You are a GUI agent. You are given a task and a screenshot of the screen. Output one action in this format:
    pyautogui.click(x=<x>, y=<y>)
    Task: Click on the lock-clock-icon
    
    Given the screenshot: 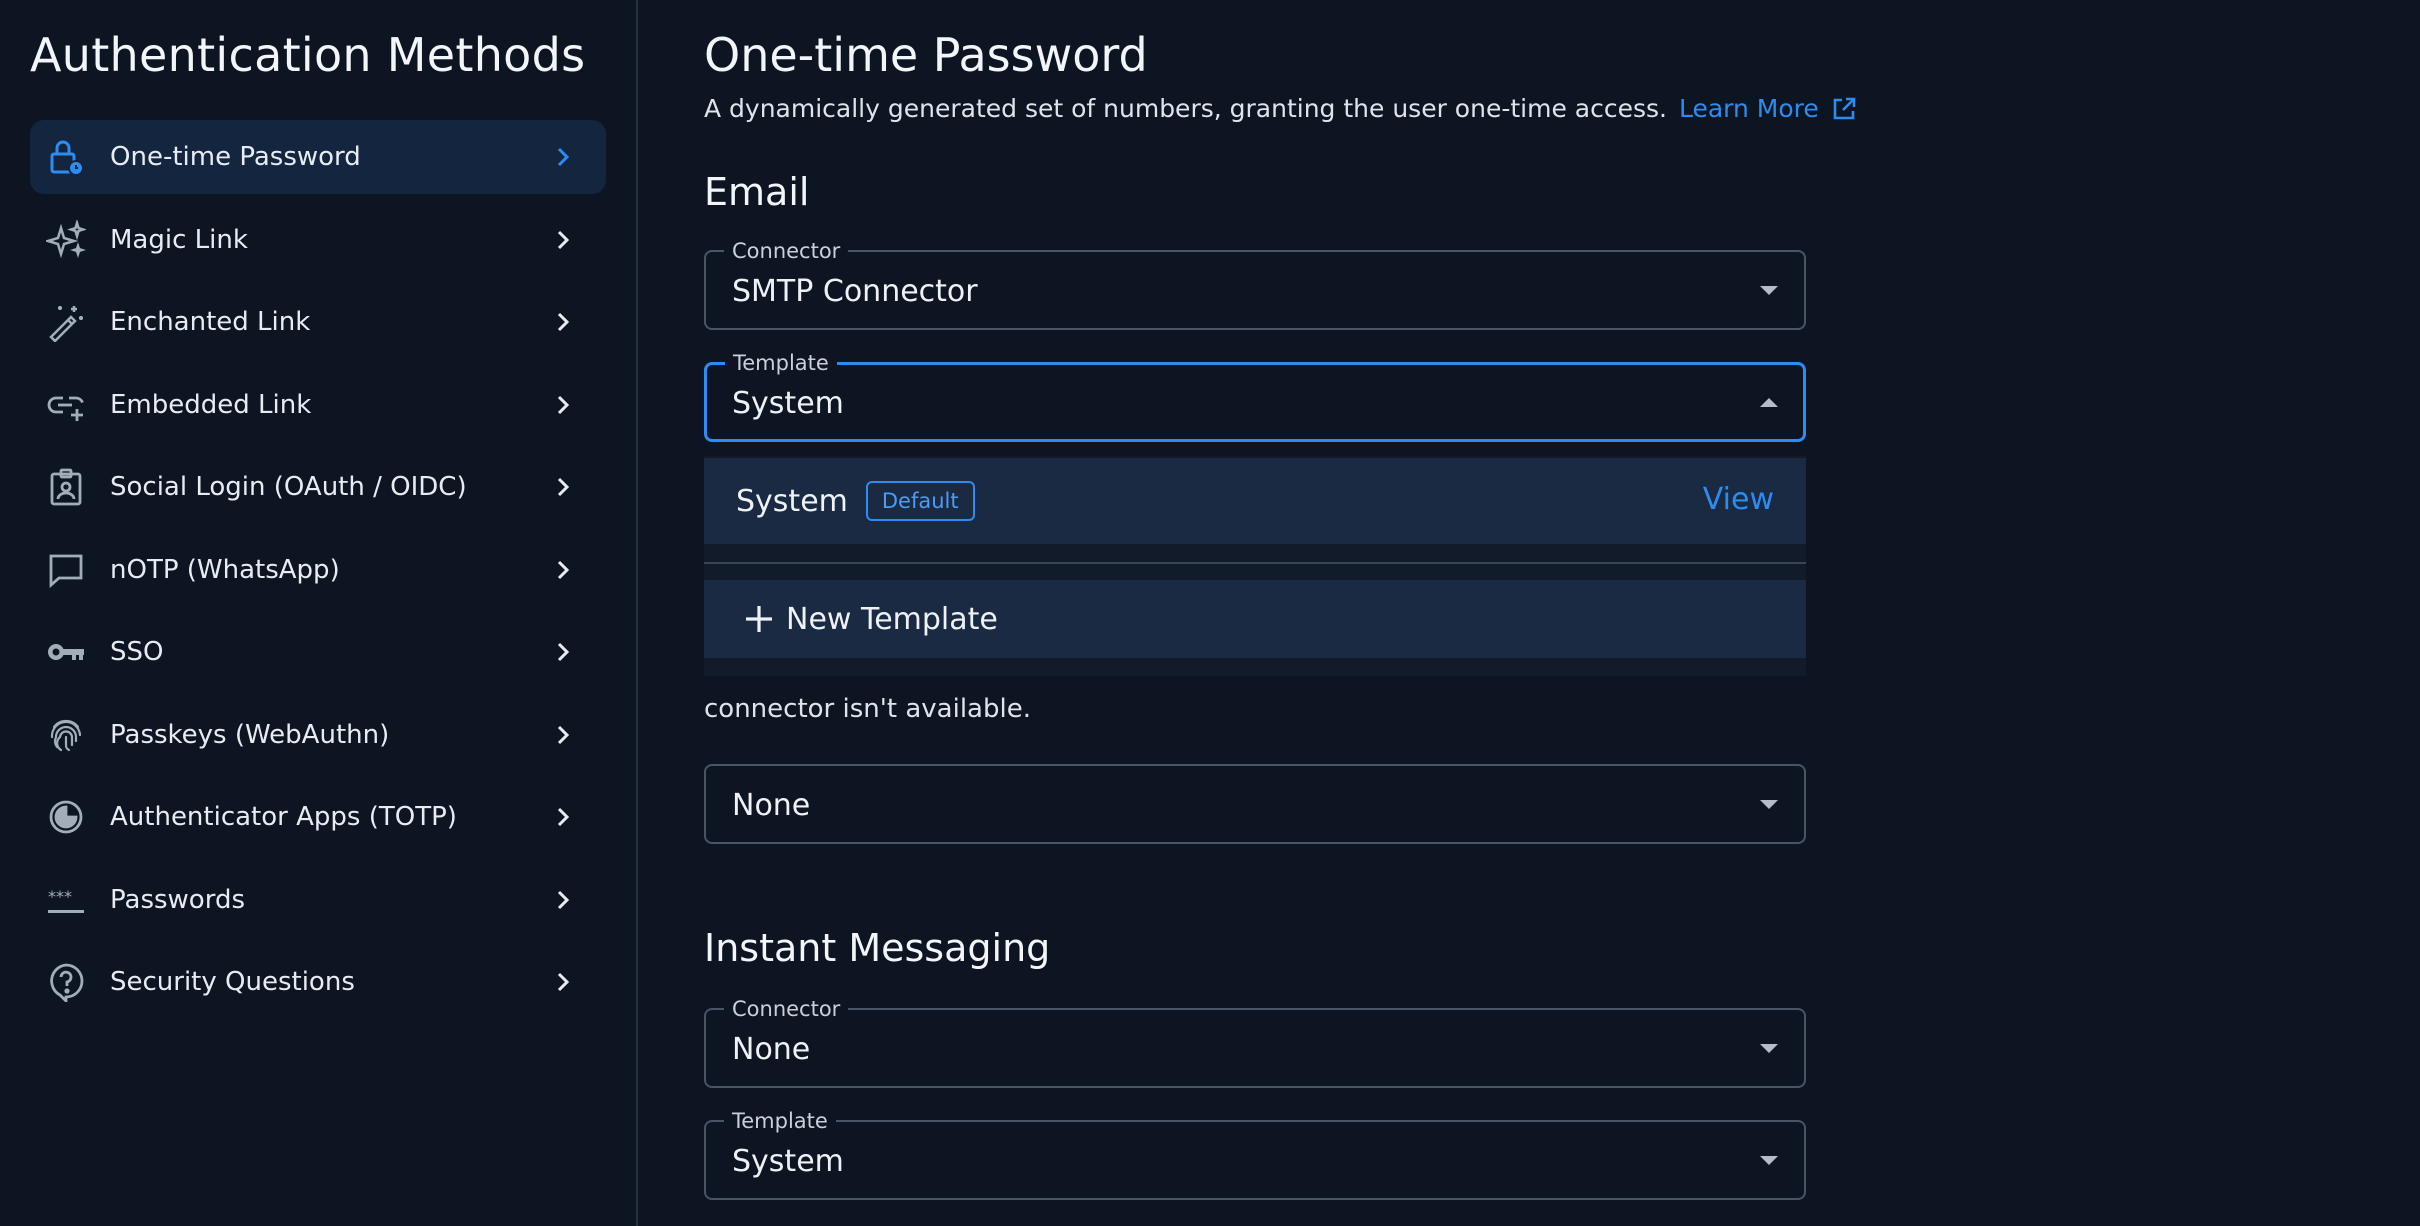 What is the action you would take?
    pyautogui.click(x=66, y=157)
    